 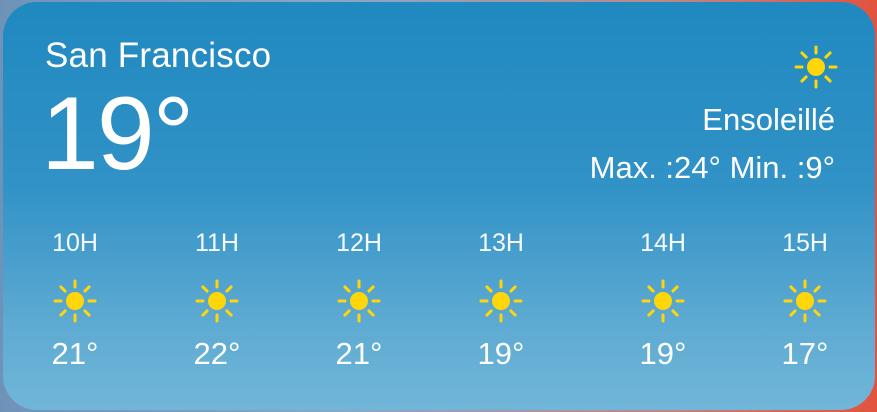 What do you see at coordinates (75, 243) in the screenshot?
I see `hour-label: 10H` at bounding box center [75, 243].